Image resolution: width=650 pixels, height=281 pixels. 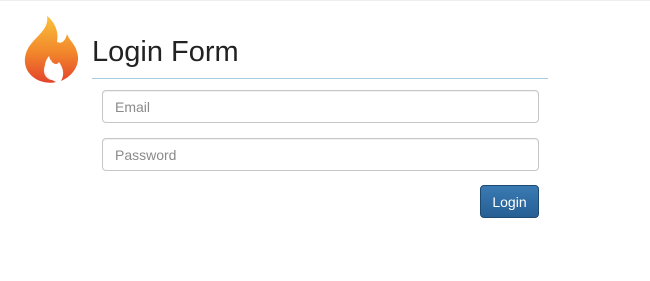 What do you see at coordinates (51, 49) in the screenshot?
I see `flame-logo-icon` at bounding box center [51, 49].